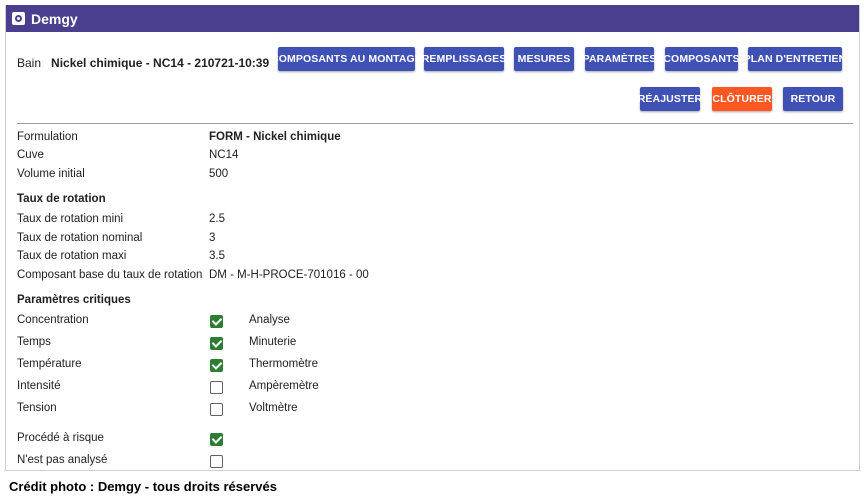 The height and width of the screenshot is (499, 864). What do you see at coordinates (216, 439) in the screenshot?
I see `procede-risque-checkbox` at bounding box center [216, 439].